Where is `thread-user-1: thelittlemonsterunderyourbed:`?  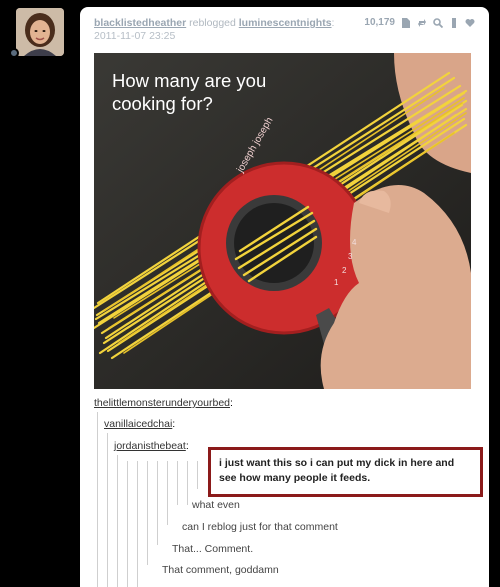 thread-user-1: thelittlemonsterunderyourbed: is located at coordinates (163, 403).